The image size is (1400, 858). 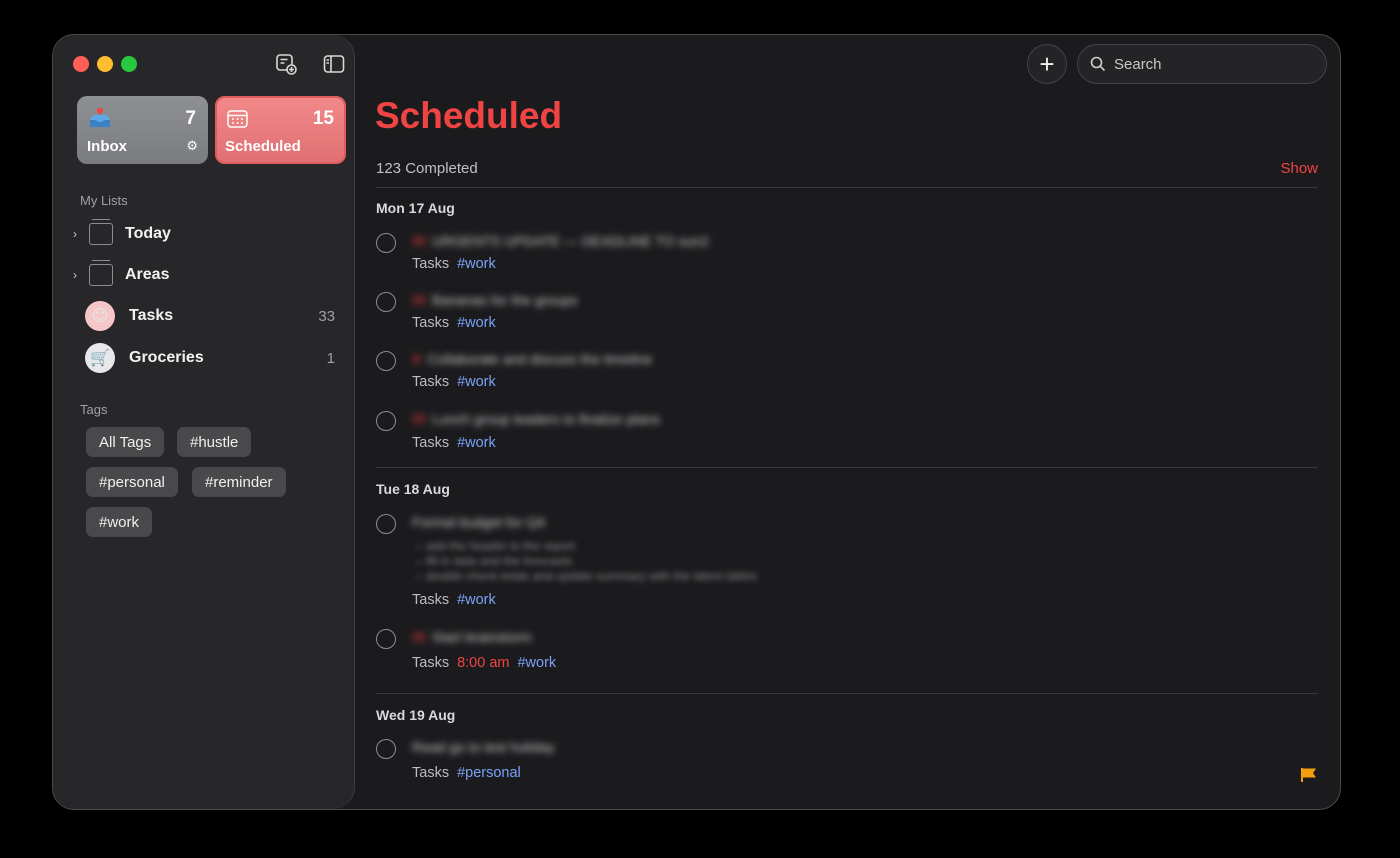 What do you see at coordinates (847, 762) in the screenshot?
I see `task-row: Read go to lest holiday Tasks #personal` at bounding box center [847, 762].